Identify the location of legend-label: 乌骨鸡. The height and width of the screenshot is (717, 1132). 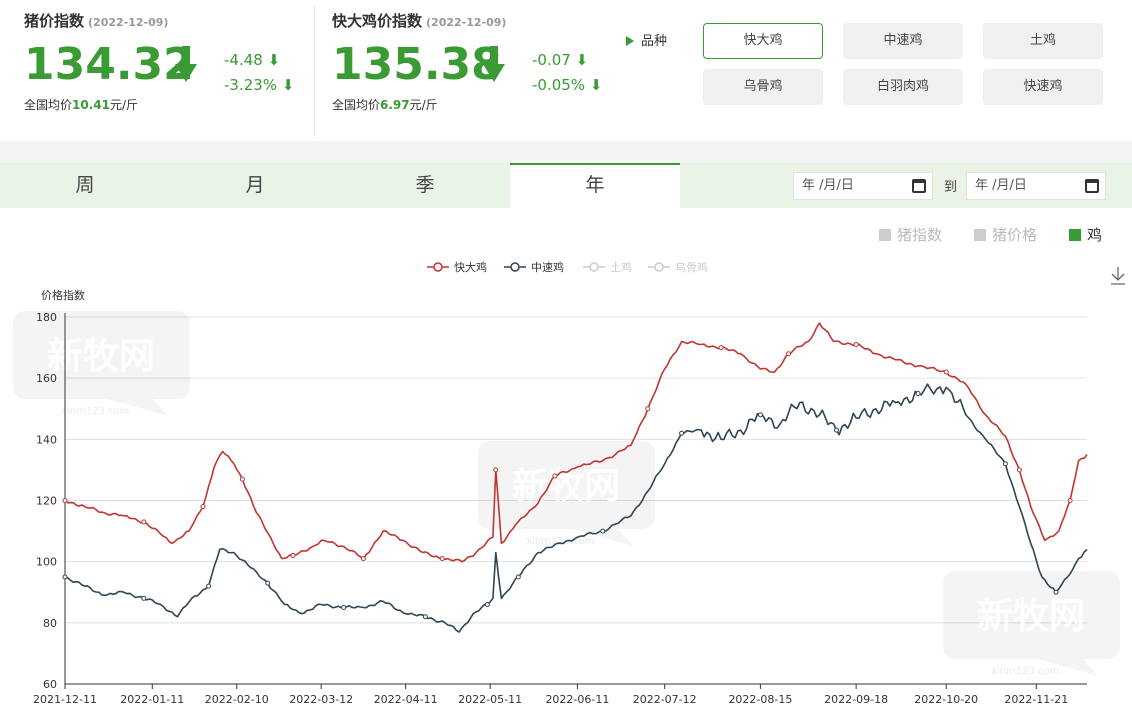
(691, 267).